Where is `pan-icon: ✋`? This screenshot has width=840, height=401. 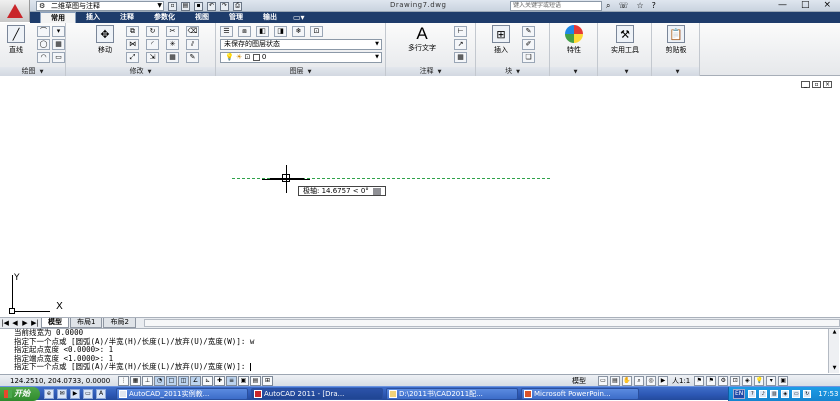
pan-icon: ✋ is located at coordinates (627, 381).